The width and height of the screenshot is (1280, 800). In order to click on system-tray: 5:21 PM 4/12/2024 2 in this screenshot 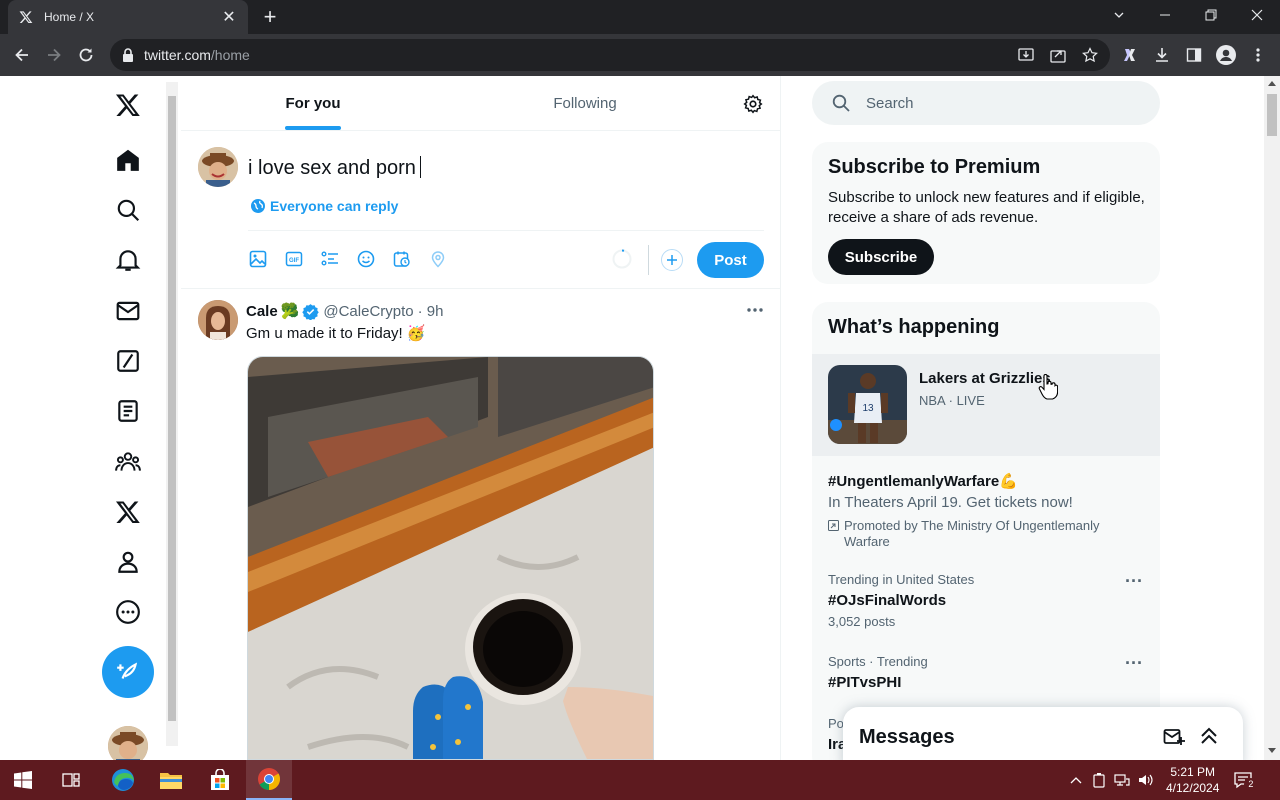, I will do `click(1164, 780)`.